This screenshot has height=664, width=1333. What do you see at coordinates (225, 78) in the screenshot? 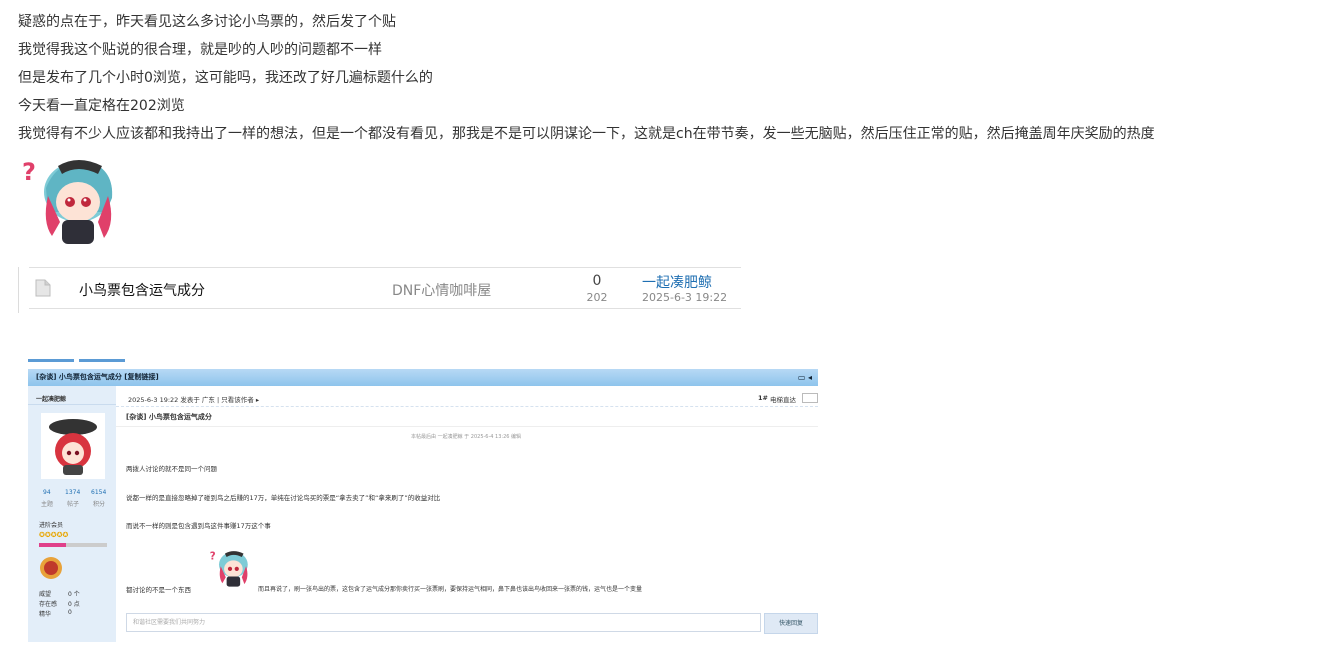
I see `post-line-3: 但是发布了几个小时0浏览，这可能吗，我还改了好几遍标题什么的` at bounding box center [225, 78].